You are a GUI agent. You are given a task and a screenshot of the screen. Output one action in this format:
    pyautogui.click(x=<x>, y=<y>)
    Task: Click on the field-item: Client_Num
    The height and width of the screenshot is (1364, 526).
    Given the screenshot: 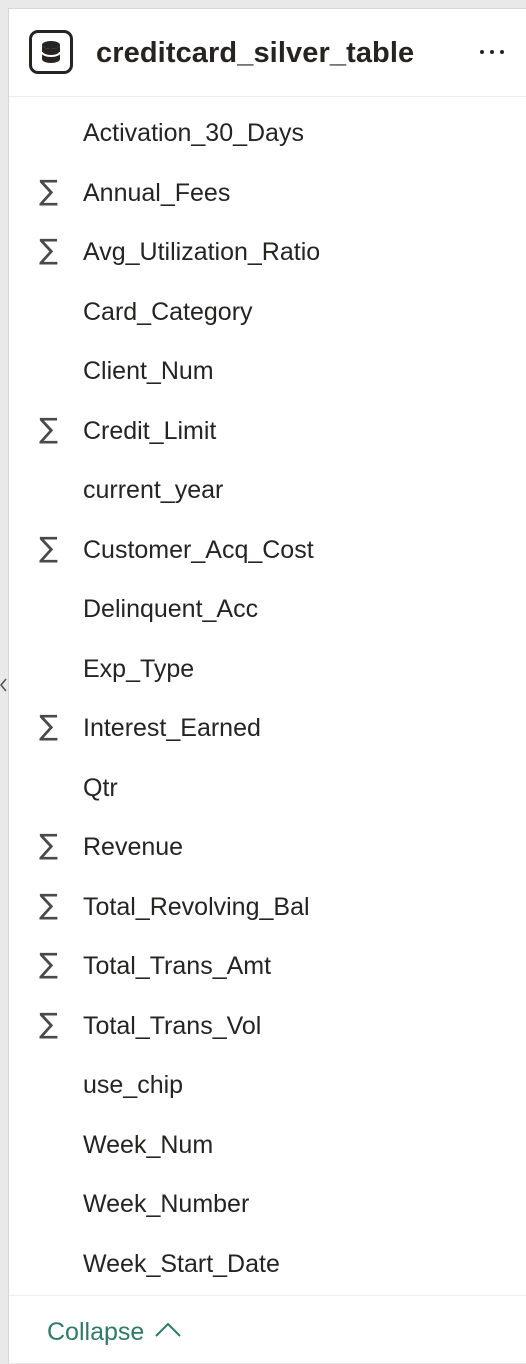 What is the action you would take?
    pyautogui.click(x=267, y=370)
    